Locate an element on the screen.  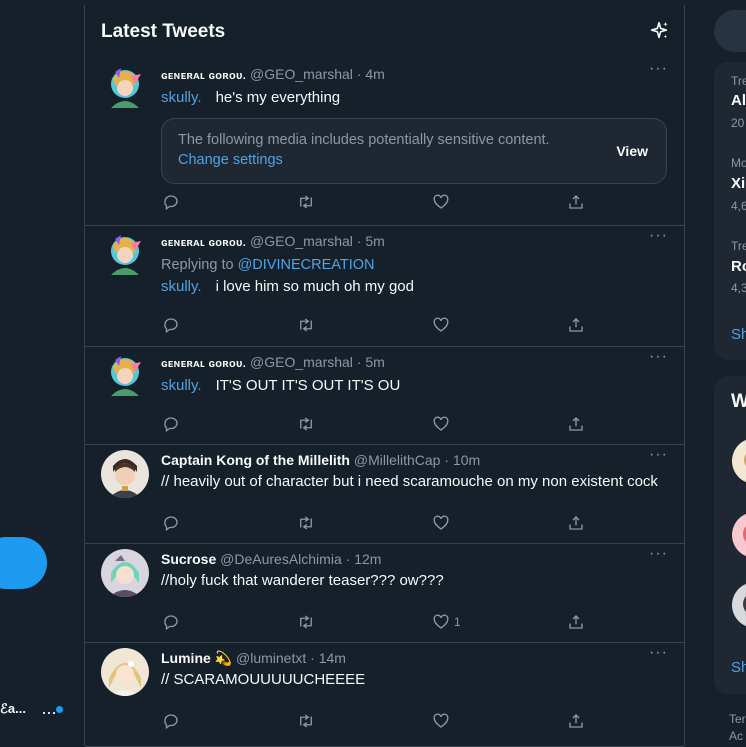
tweet-text: IT'S OUT IT'S OUT IT'S OU is located at coordinates (308, 385).